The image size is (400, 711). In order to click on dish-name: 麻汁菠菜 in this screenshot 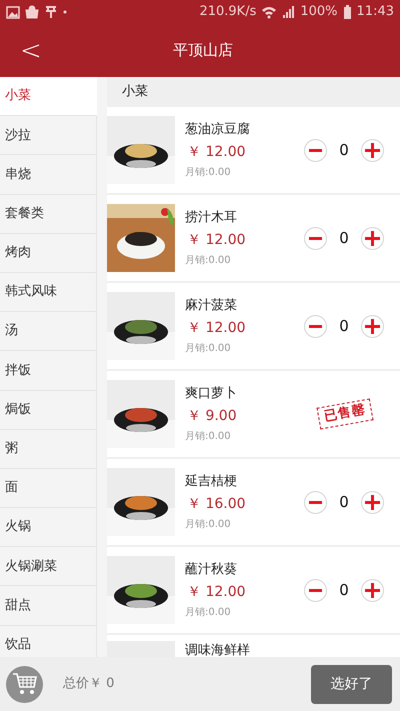, I will do `click(211, 306)`.